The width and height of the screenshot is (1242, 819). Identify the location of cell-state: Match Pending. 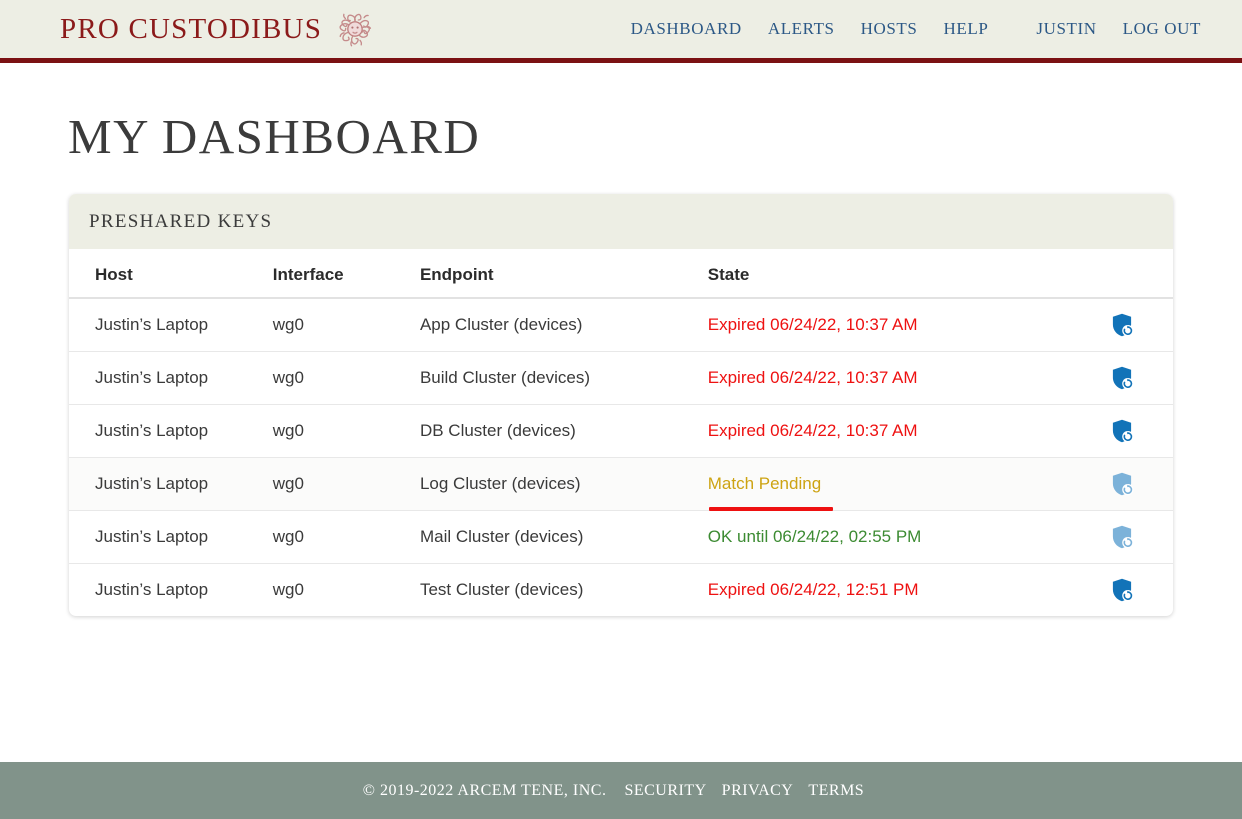
(908, 484).